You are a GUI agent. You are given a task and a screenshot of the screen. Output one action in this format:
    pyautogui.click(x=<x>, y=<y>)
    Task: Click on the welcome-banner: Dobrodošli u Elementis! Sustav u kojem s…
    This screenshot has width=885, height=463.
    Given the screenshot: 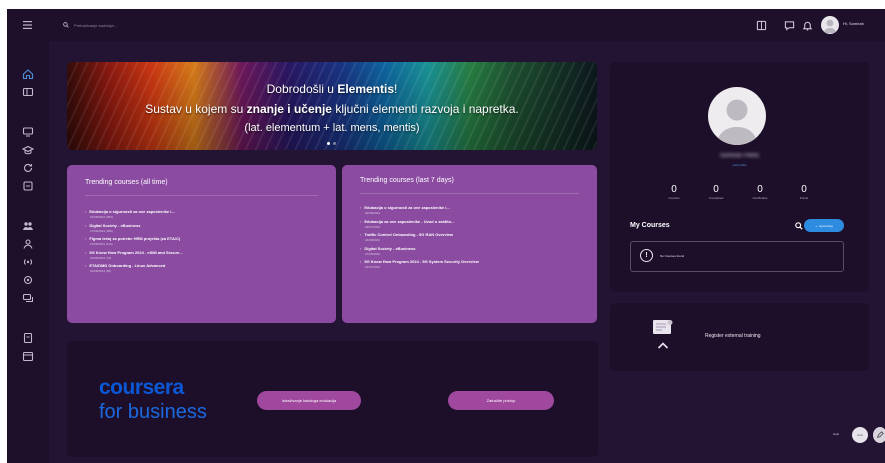 What is the action you would take?
    pyautogui.click(x=332, y=106)
    